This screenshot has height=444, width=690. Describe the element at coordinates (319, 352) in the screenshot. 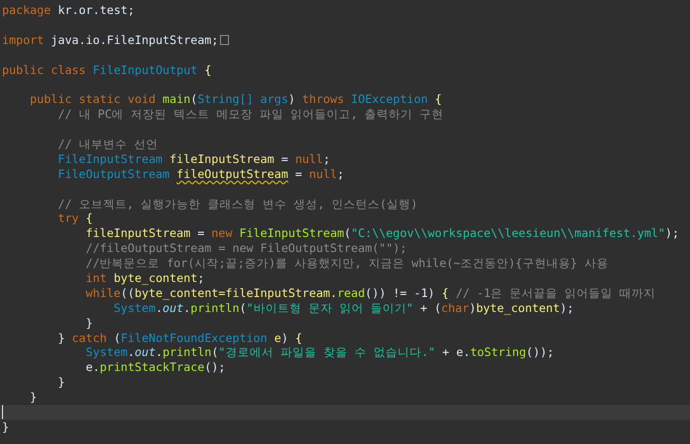

I see `code-line: System.out.println("경로에서 파일을 찾을 수 없습니다." + e.toString());` at that location.